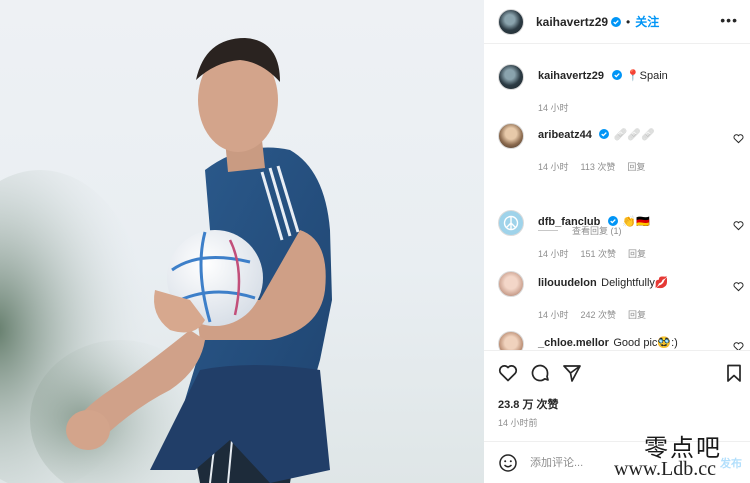 This screenshot has height=483, width=750. What do you see at coordinates (508, 373) in the screenshot?
I see `heart-icon` at bounding box center [508, 373].